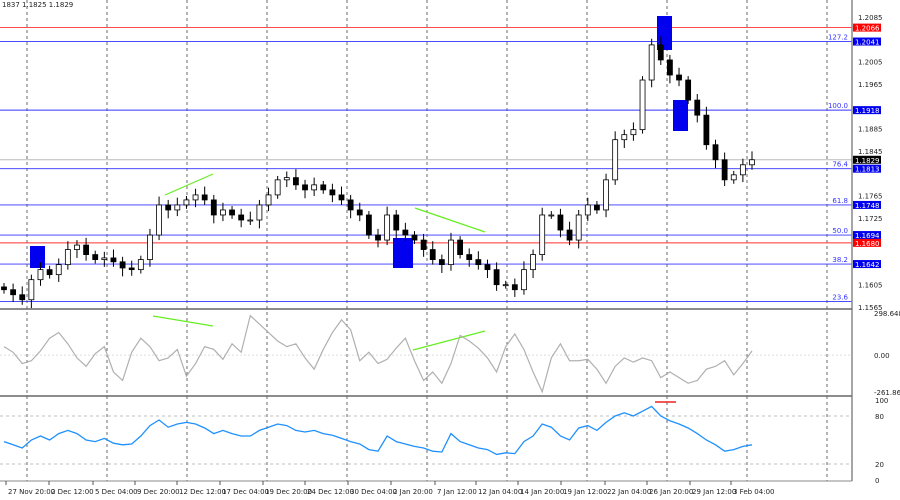 This screenshot has width=900, height=500. Describe the element at coordinates (838, 38) in the screenshot. I see `fib-level-label: 127.2` at that location.